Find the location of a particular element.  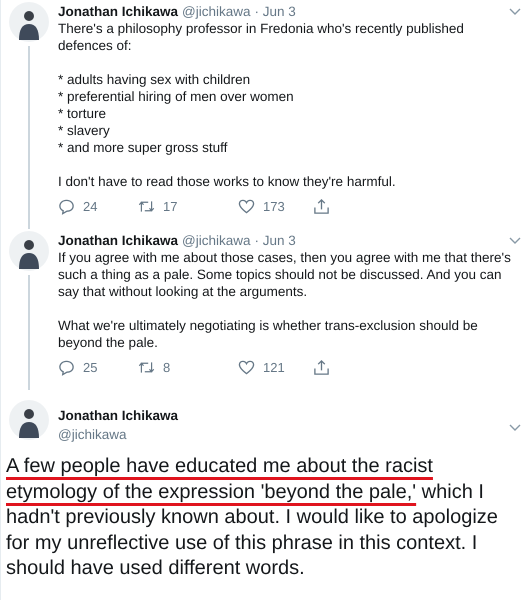

reply-count: 25 is located at coordinates (90, 367).